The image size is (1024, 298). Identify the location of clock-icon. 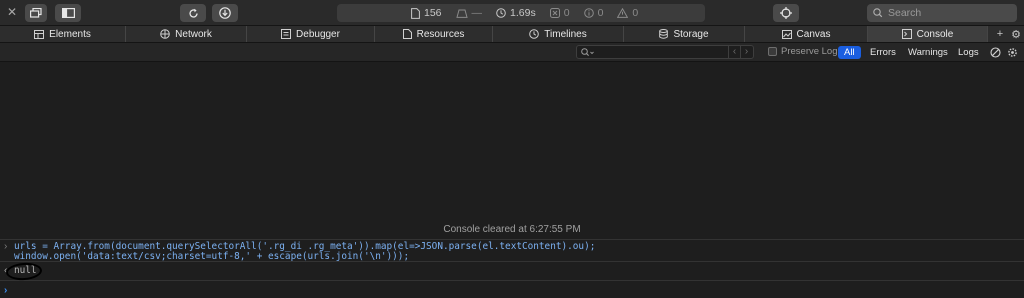
(501, 13).